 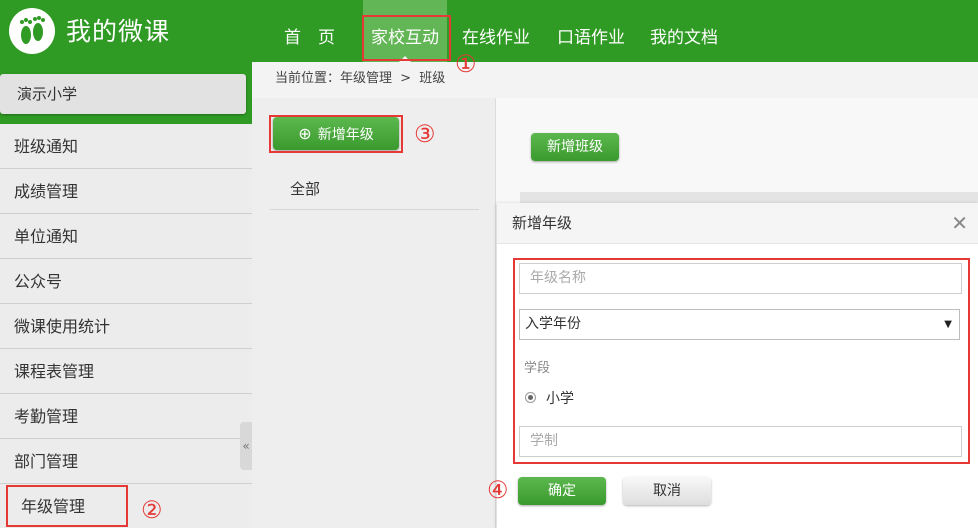 What do you see at coordinates (126, 461) in the screenshot?
I see `sidebar-item-department: 部门管理` at bounding box center [126, 461].